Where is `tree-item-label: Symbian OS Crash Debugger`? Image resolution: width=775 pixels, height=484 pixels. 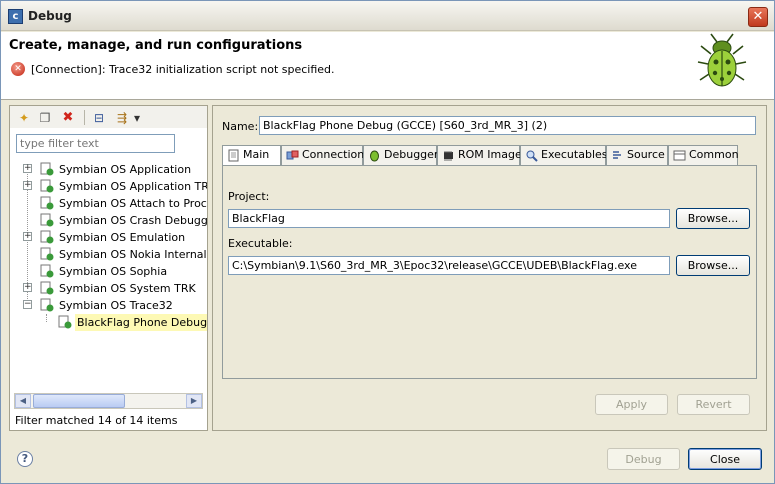 tree-item-label: Symbian OS Crash Debugger is located at coordinates (133, 220).